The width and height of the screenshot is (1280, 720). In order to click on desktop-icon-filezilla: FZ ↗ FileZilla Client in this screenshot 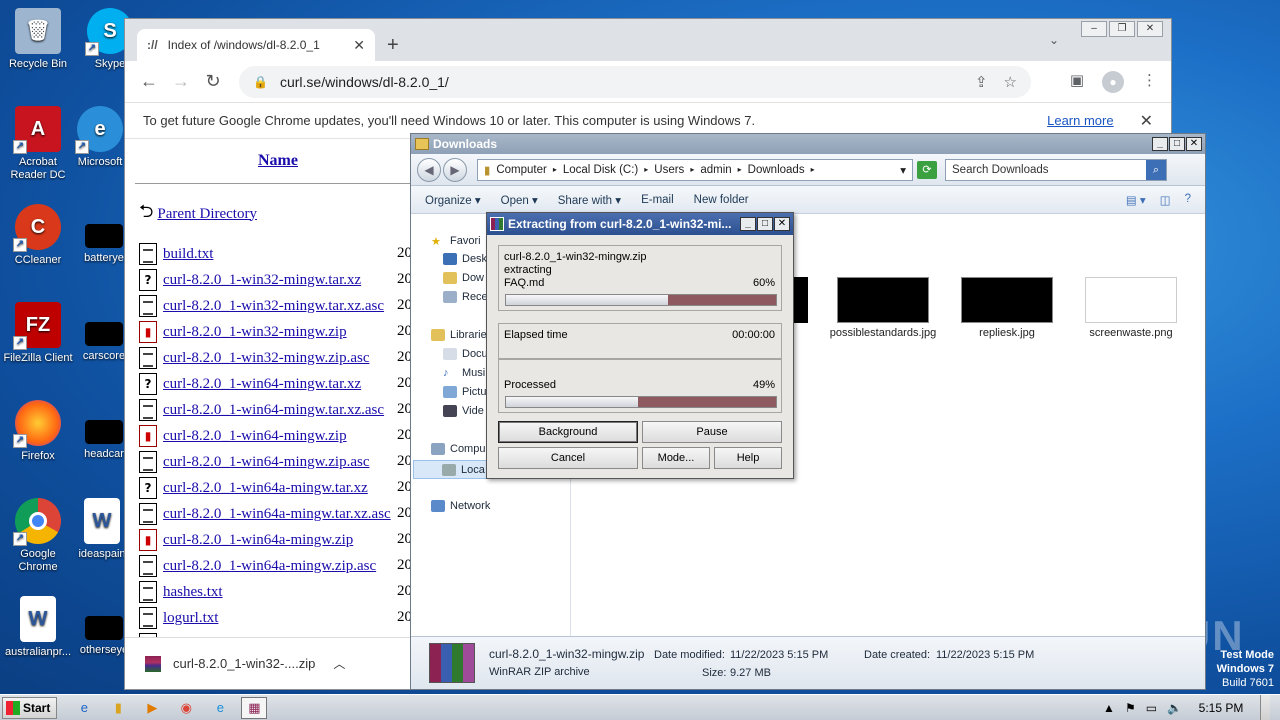, I will do `click(38, 333)`.